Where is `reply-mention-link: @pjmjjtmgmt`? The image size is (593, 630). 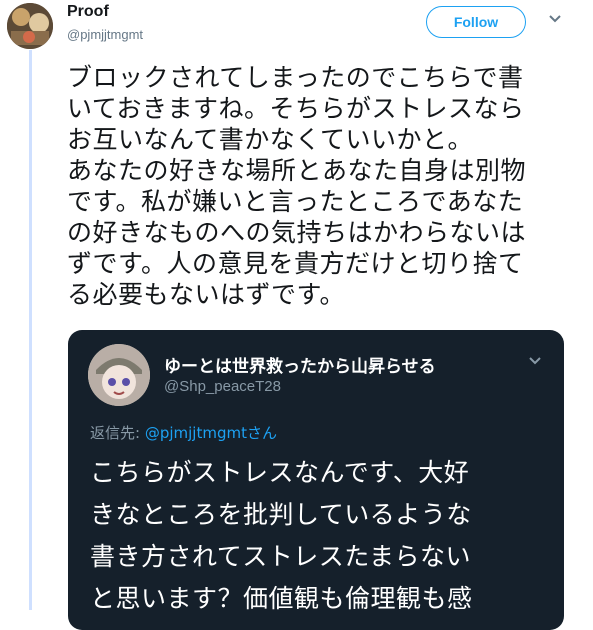
reply-mention-link: @pjmjjtmgmt is located at coordinates (196, 433).